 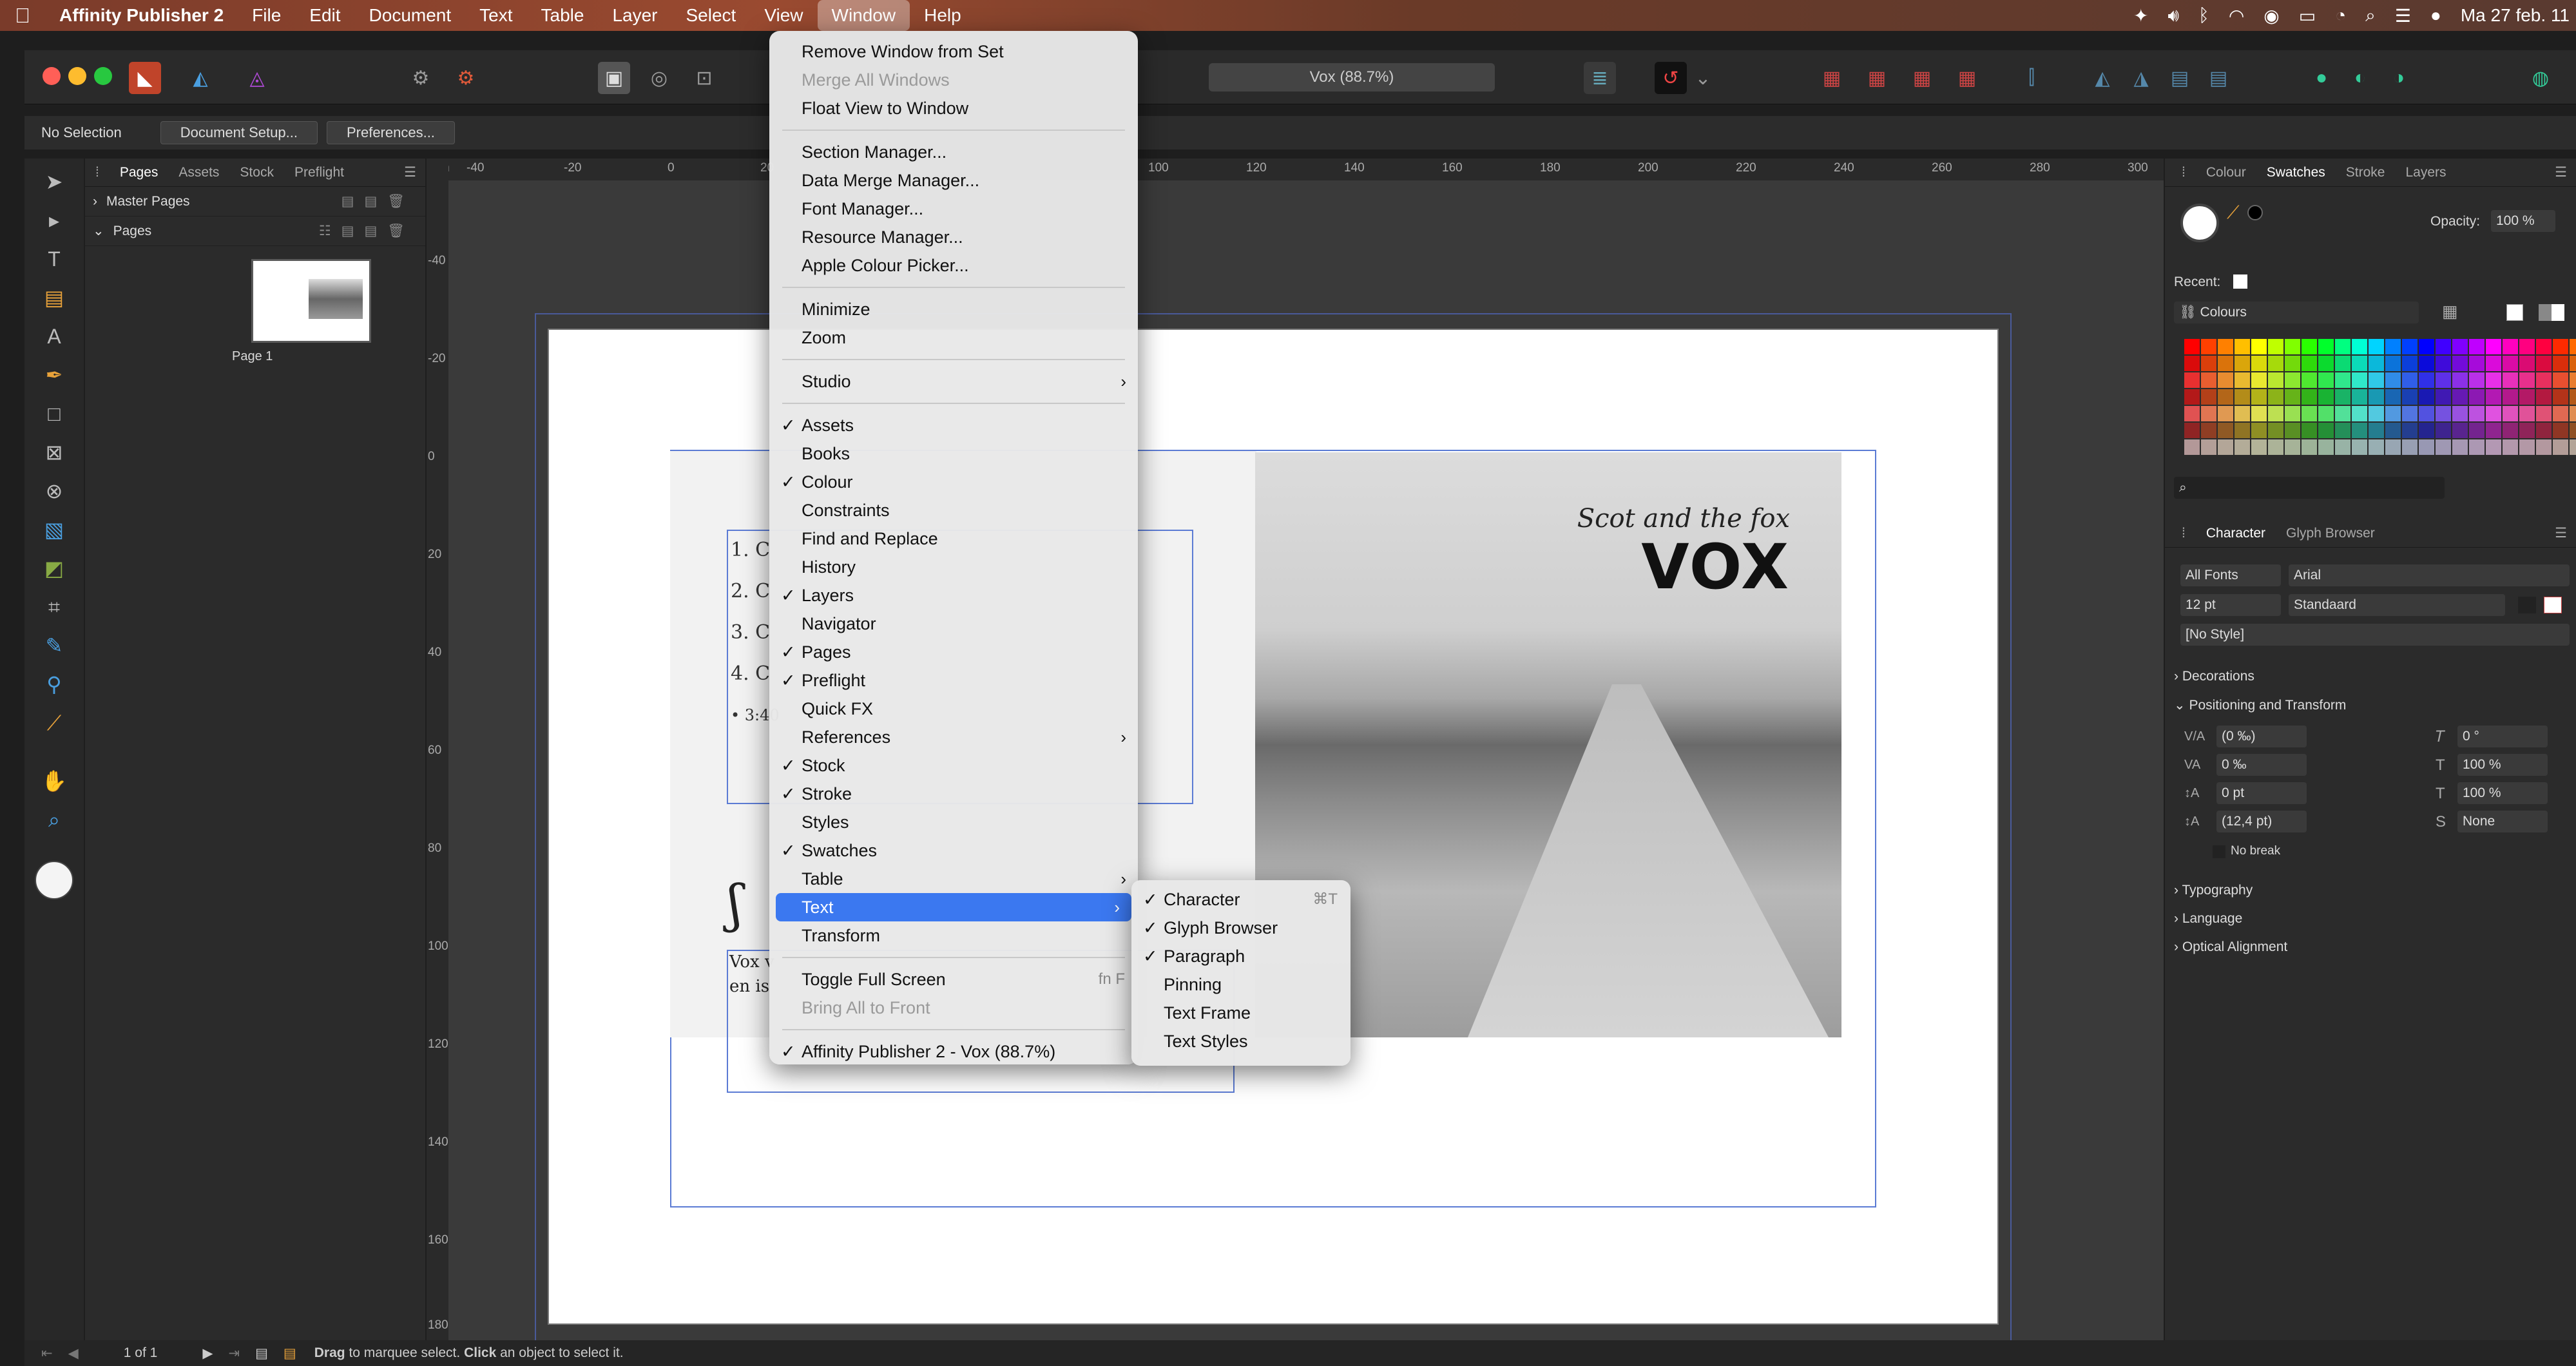 What do you see at coordinates (2204, 15) in the screenshot?
I see `bluetooth-icon: ᛒ` at bounding box center [2204, 15].